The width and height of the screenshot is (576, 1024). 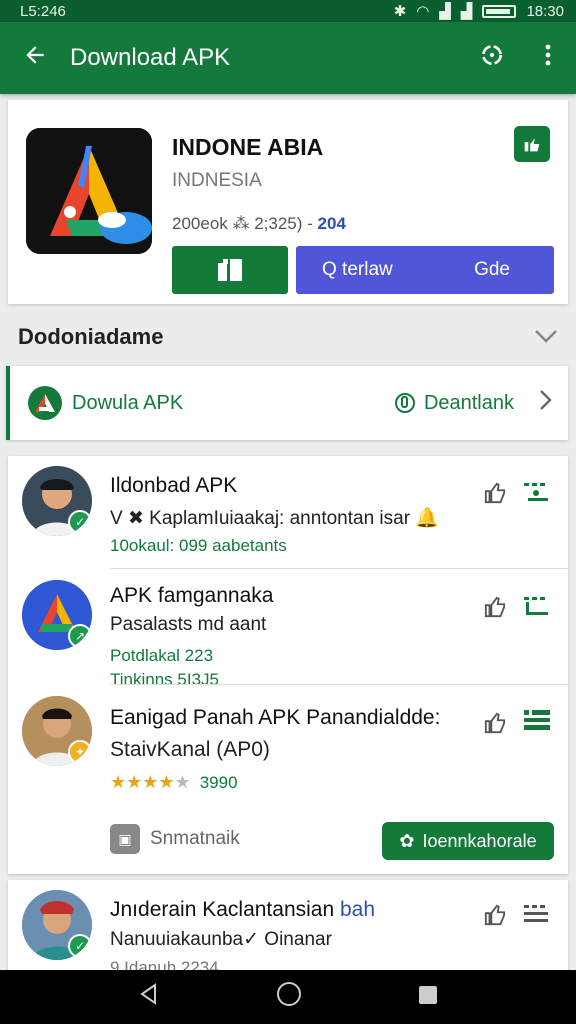 I want to click on open-label: Gde, so click(x=492, y=269).